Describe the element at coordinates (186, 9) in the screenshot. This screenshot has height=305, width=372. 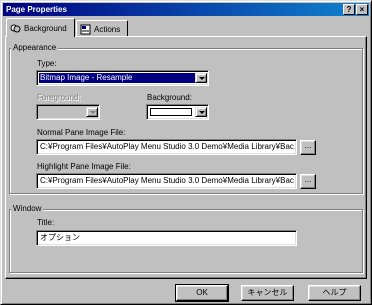
I see `title-bar: Page Properties ? ×` at that location.